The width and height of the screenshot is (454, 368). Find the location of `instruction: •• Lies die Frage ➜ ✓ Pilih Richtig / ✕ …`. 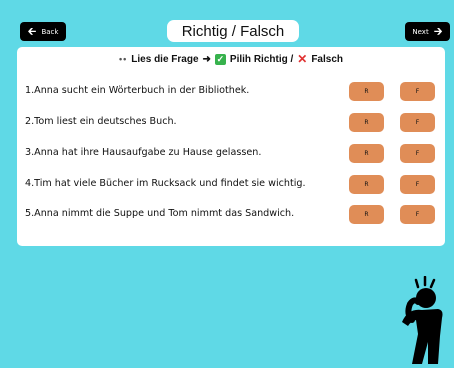

instruction: •• Lies die Frage ➜ ✓ Pilih Richtig / ✕ … is located at coordinates (231, 59).